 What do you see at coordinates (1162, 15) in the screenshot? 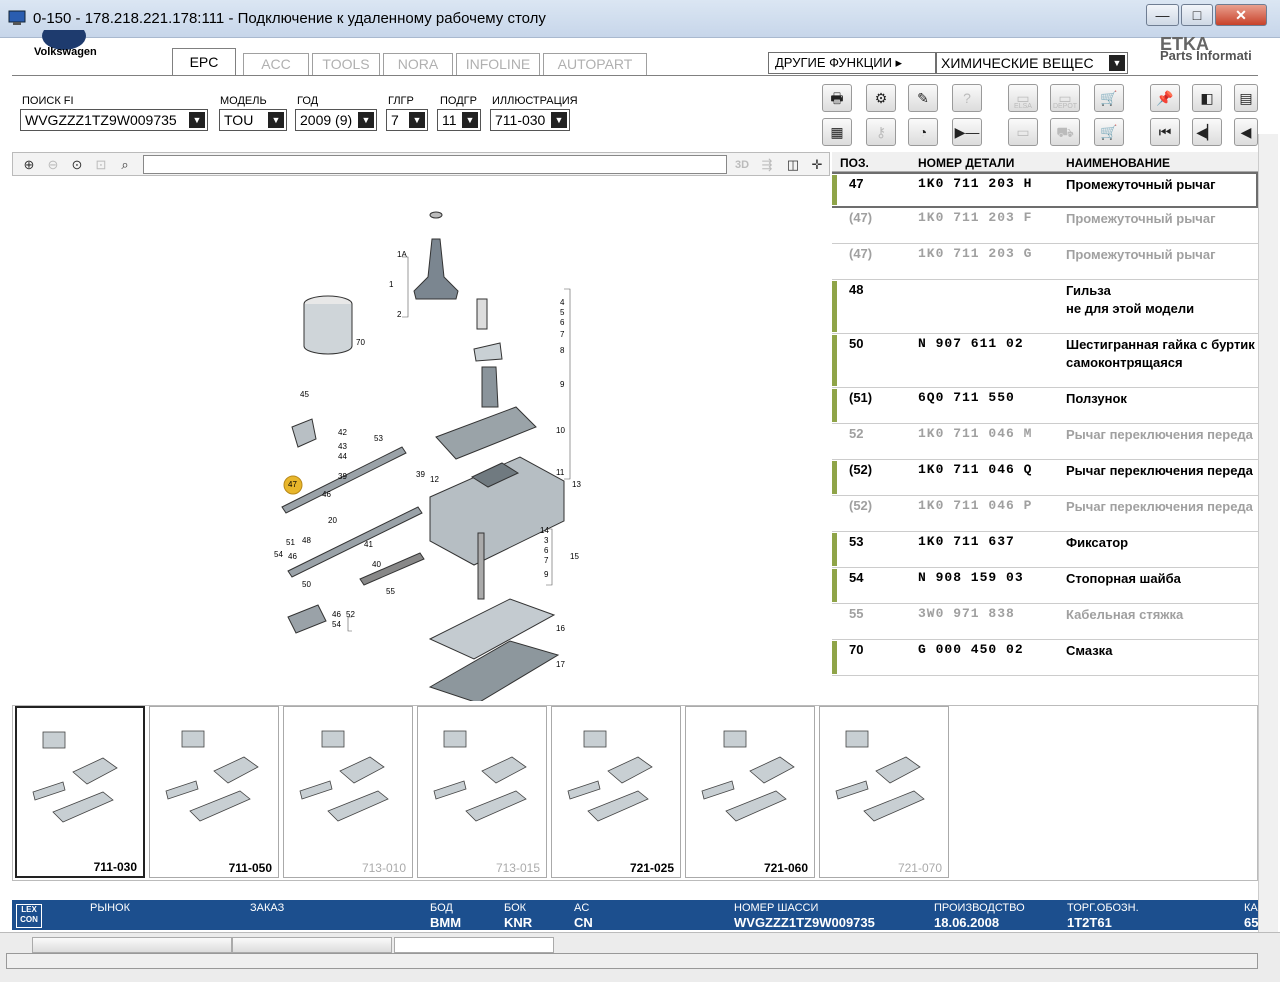
I see `minimize-button: —` at bounding box center [1162, 15].